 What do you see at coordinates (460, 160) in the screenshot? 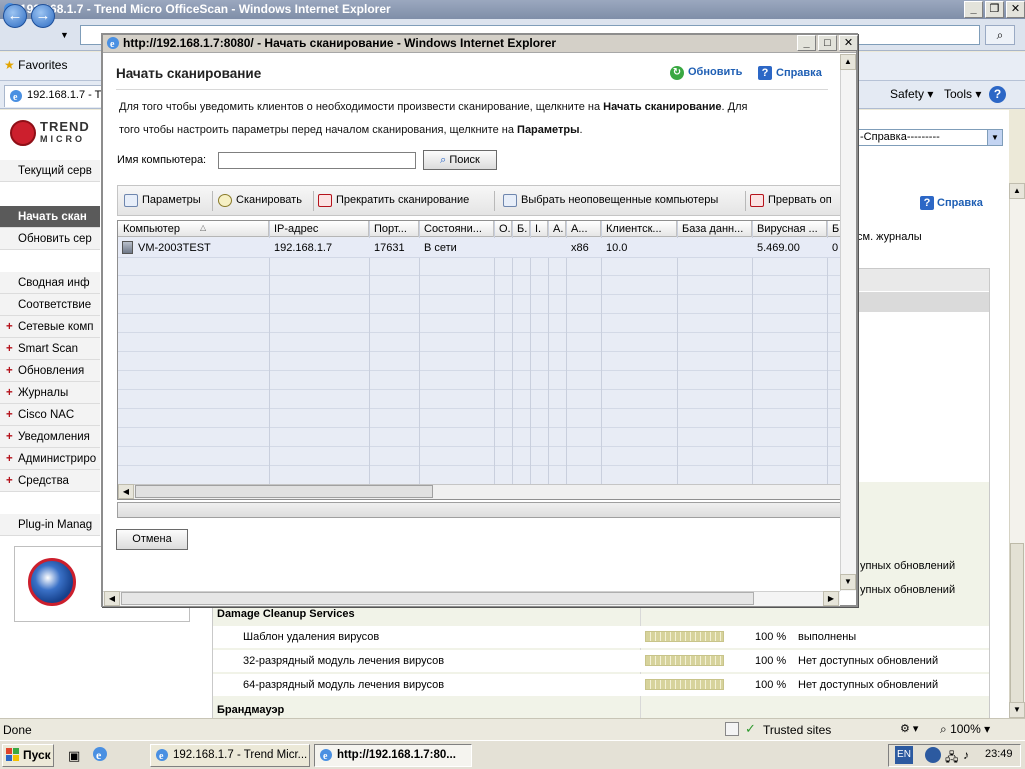
I see `find-button: ⌕ Поиск` at bounding box center [460, 160].